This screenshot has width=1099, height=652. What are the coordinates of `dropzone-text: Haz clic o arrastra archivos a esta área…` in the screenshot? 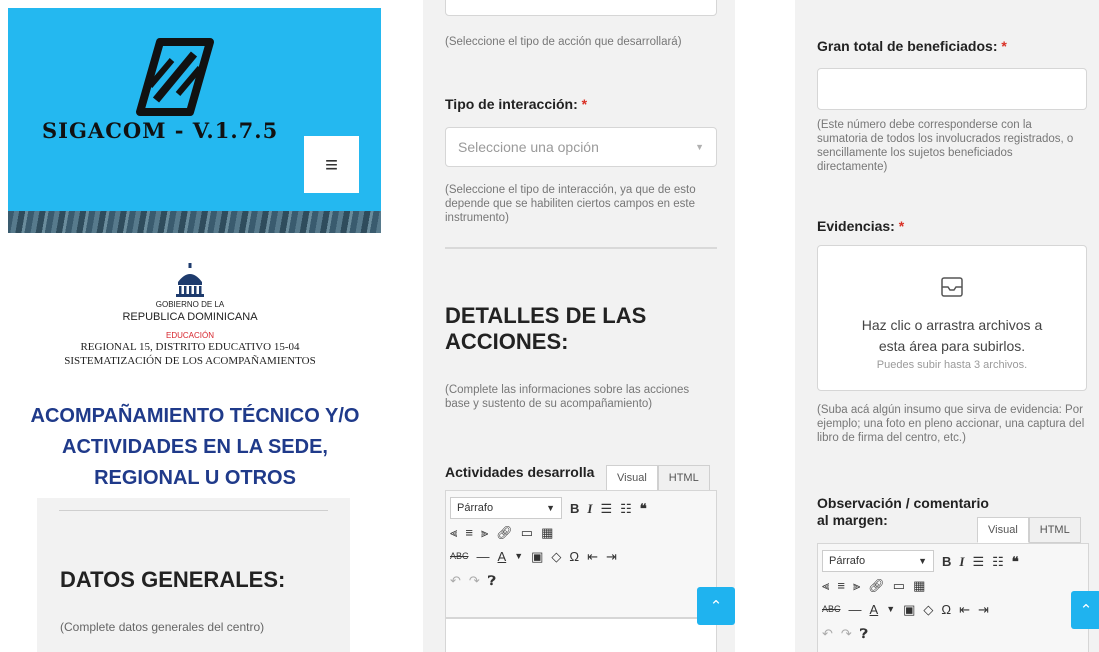 It's located at (952, 335).